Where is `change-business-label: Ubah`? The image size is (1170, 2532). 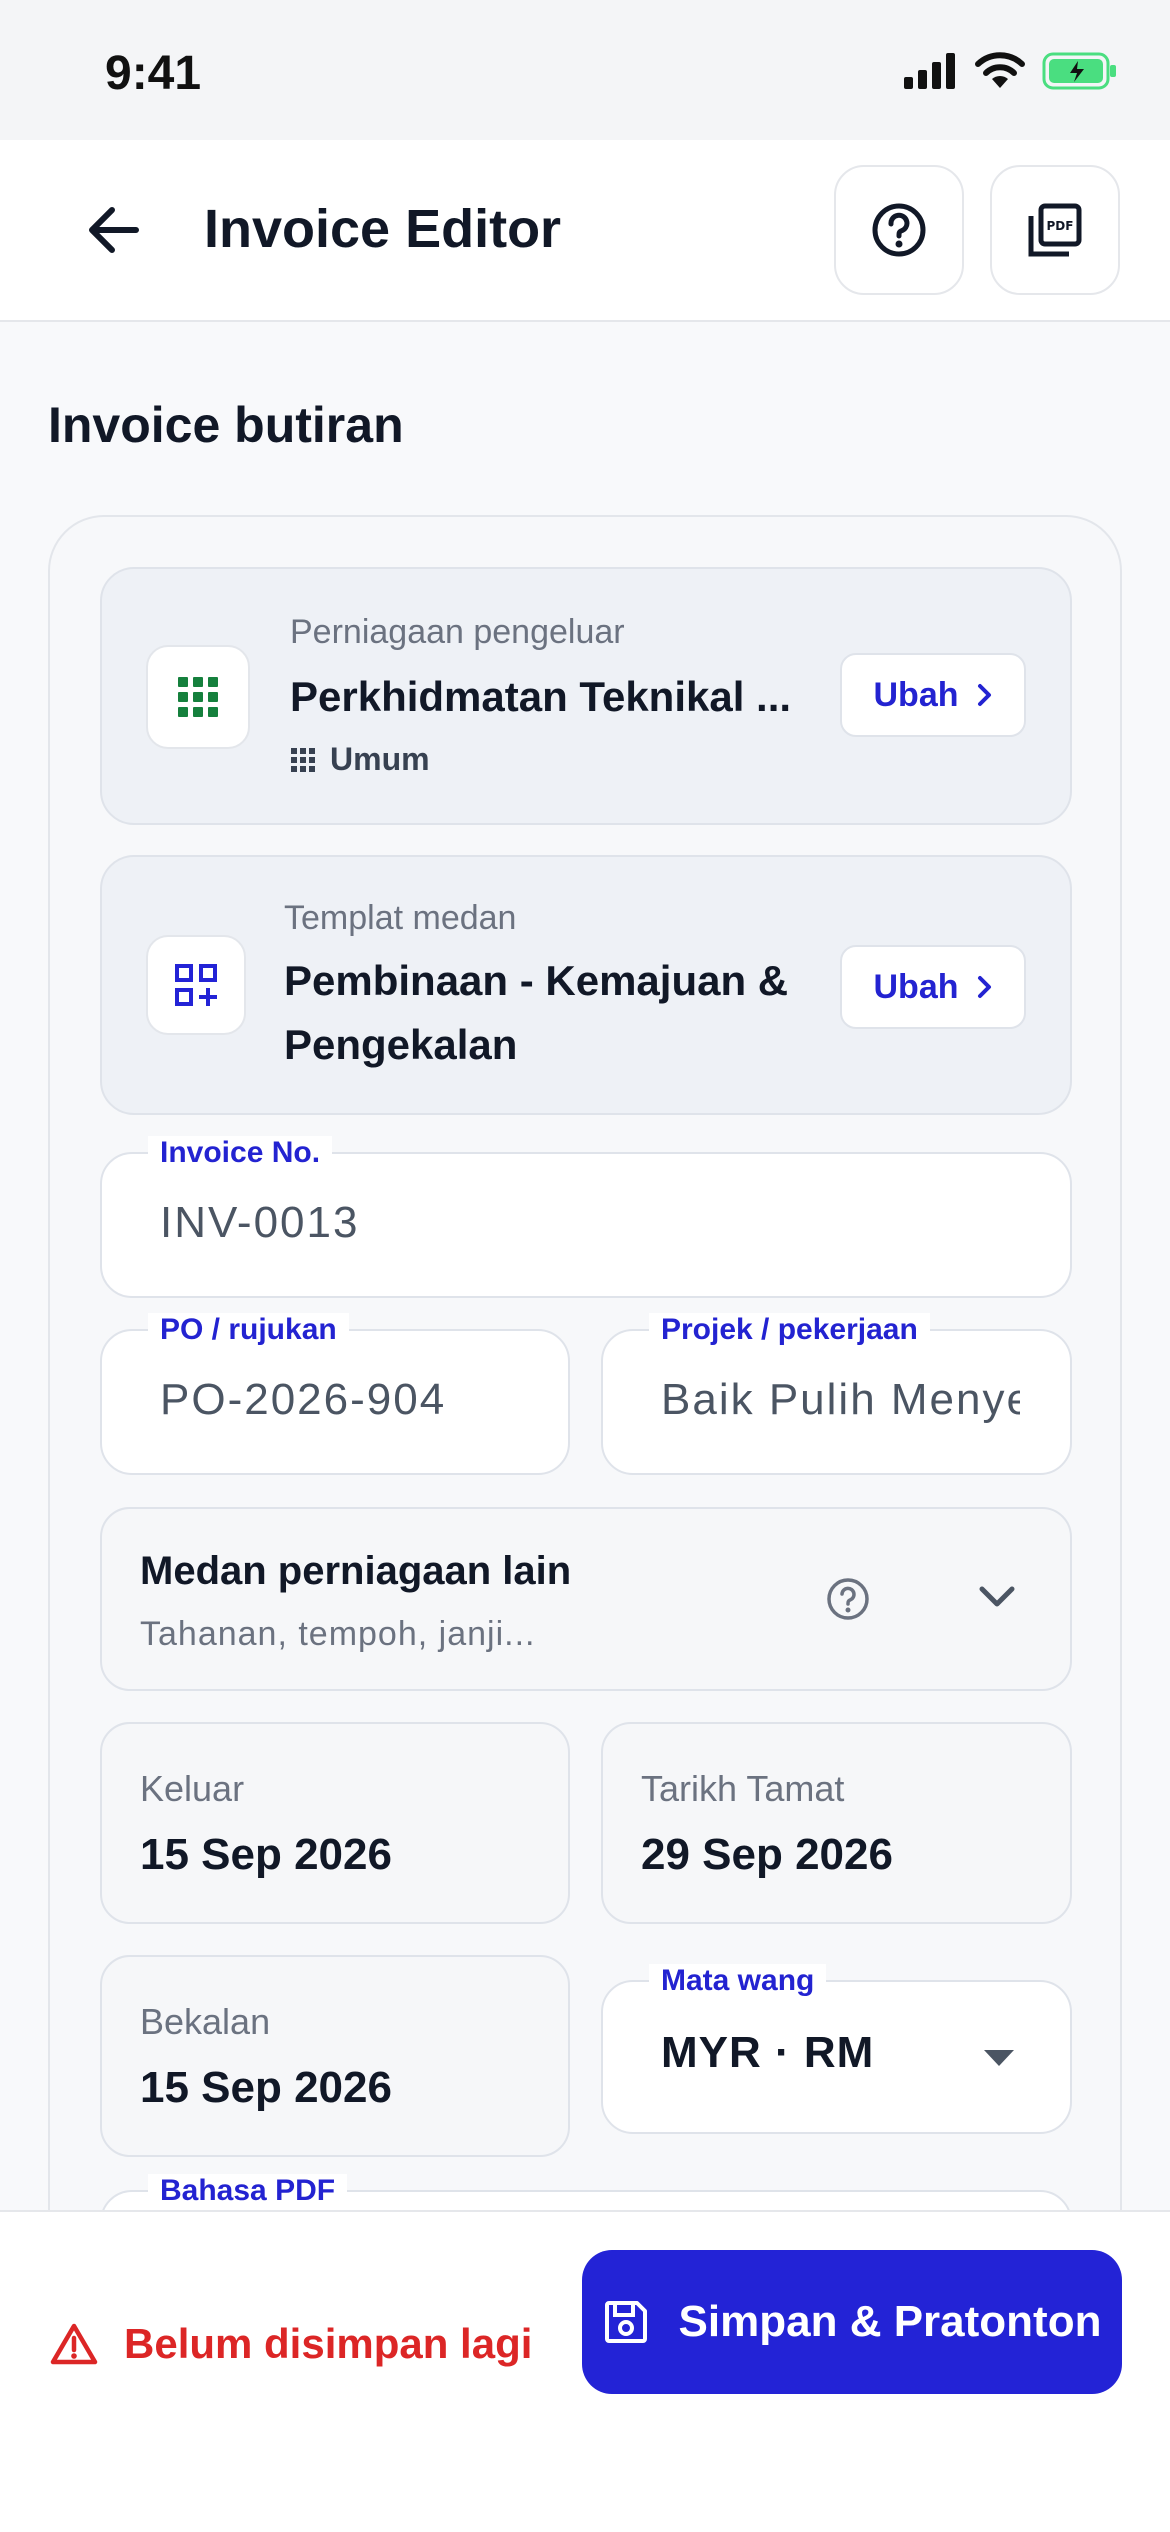
change-business-label: Ubah is located at coordinates (916, 694).